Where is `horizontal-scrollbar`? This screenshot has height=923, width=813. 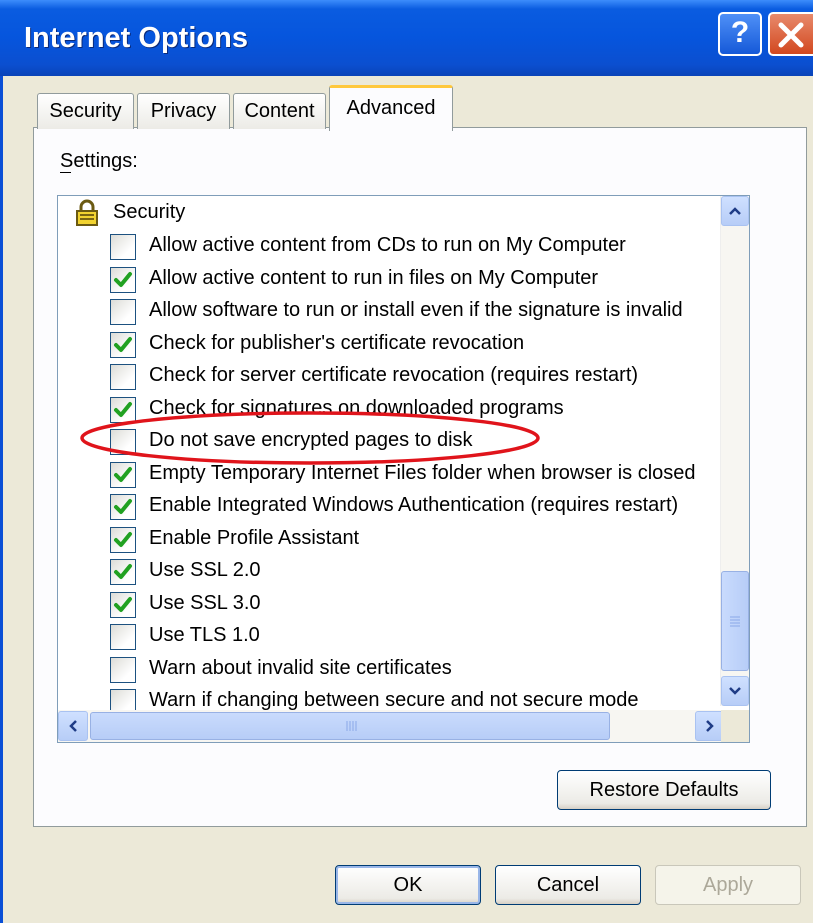
horizontal-scrollbar is located at coordinates (391, 726).